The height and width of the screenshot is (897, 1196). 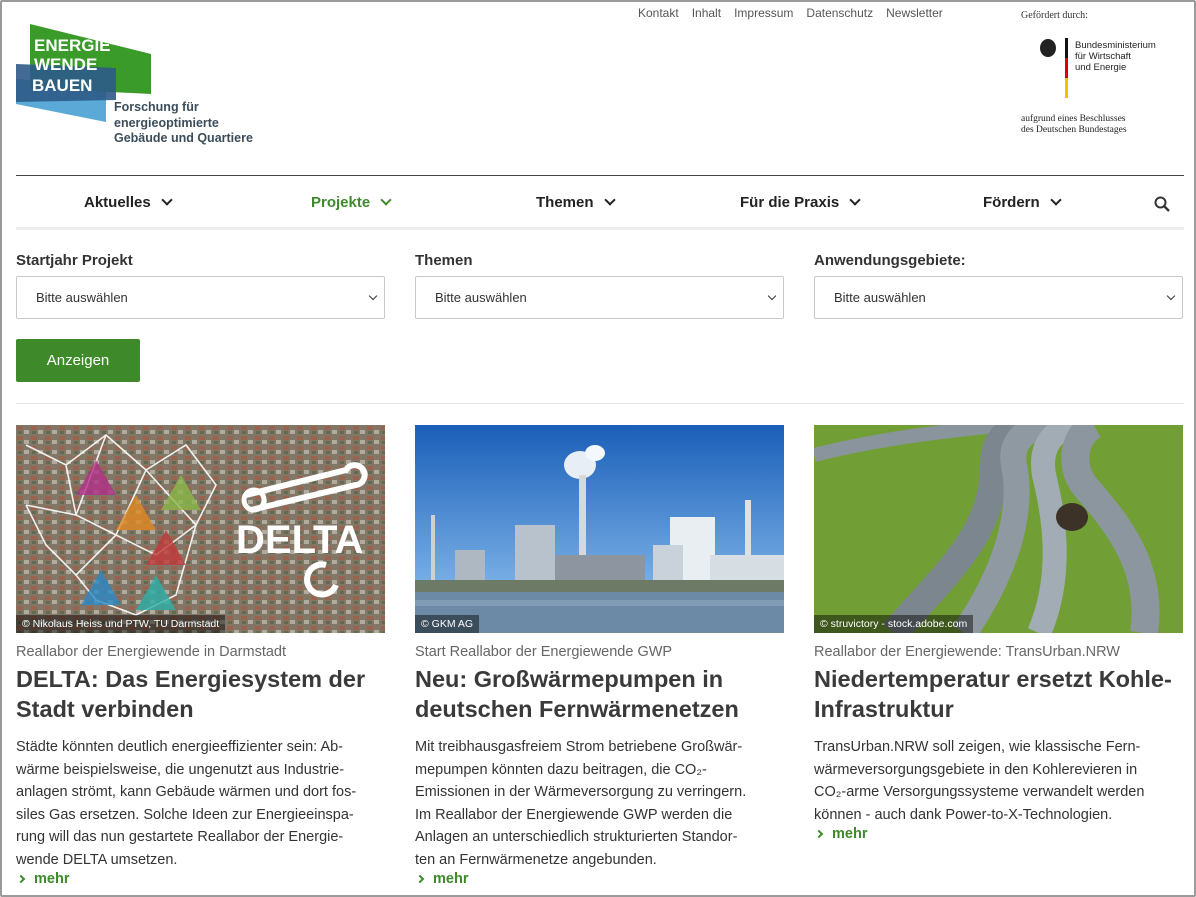 I want to click on logo-text-3: BAUEN, so click(x=62, y=85).